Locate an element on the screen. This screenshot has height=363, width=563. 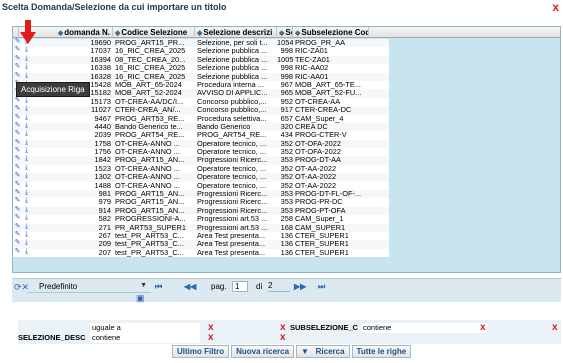
header-label: Selezione descrizi is located at coordinates (238, 32).